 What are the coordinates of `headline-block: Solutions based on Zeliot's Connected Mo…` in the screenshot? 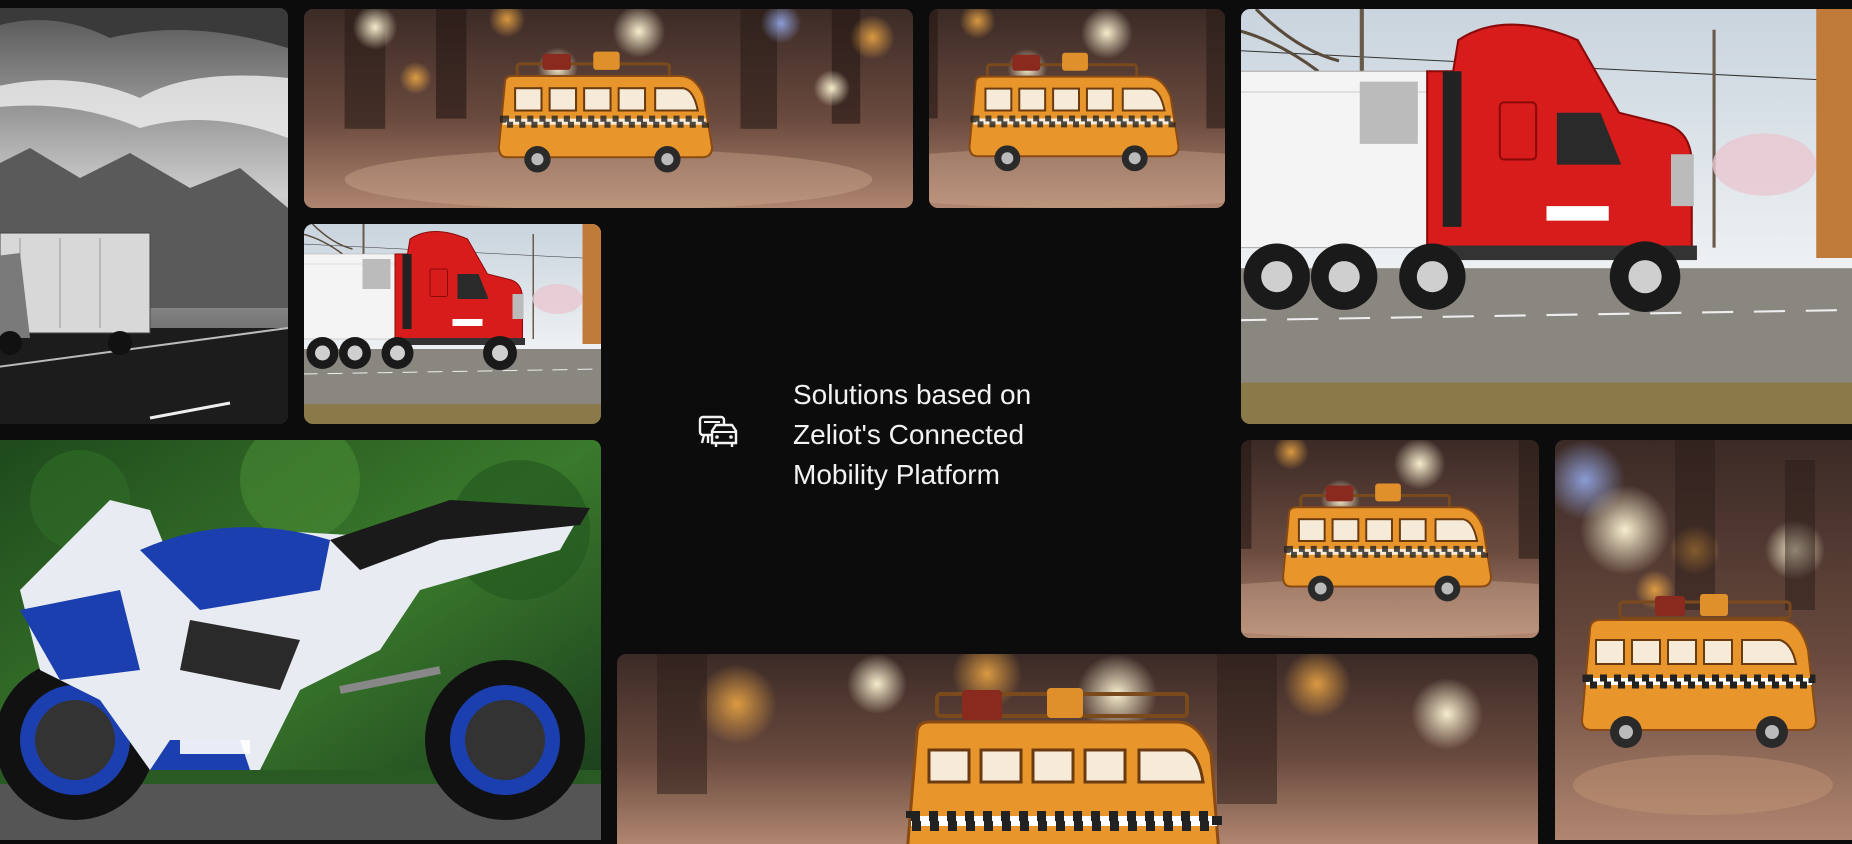 It's located at (885, 435).